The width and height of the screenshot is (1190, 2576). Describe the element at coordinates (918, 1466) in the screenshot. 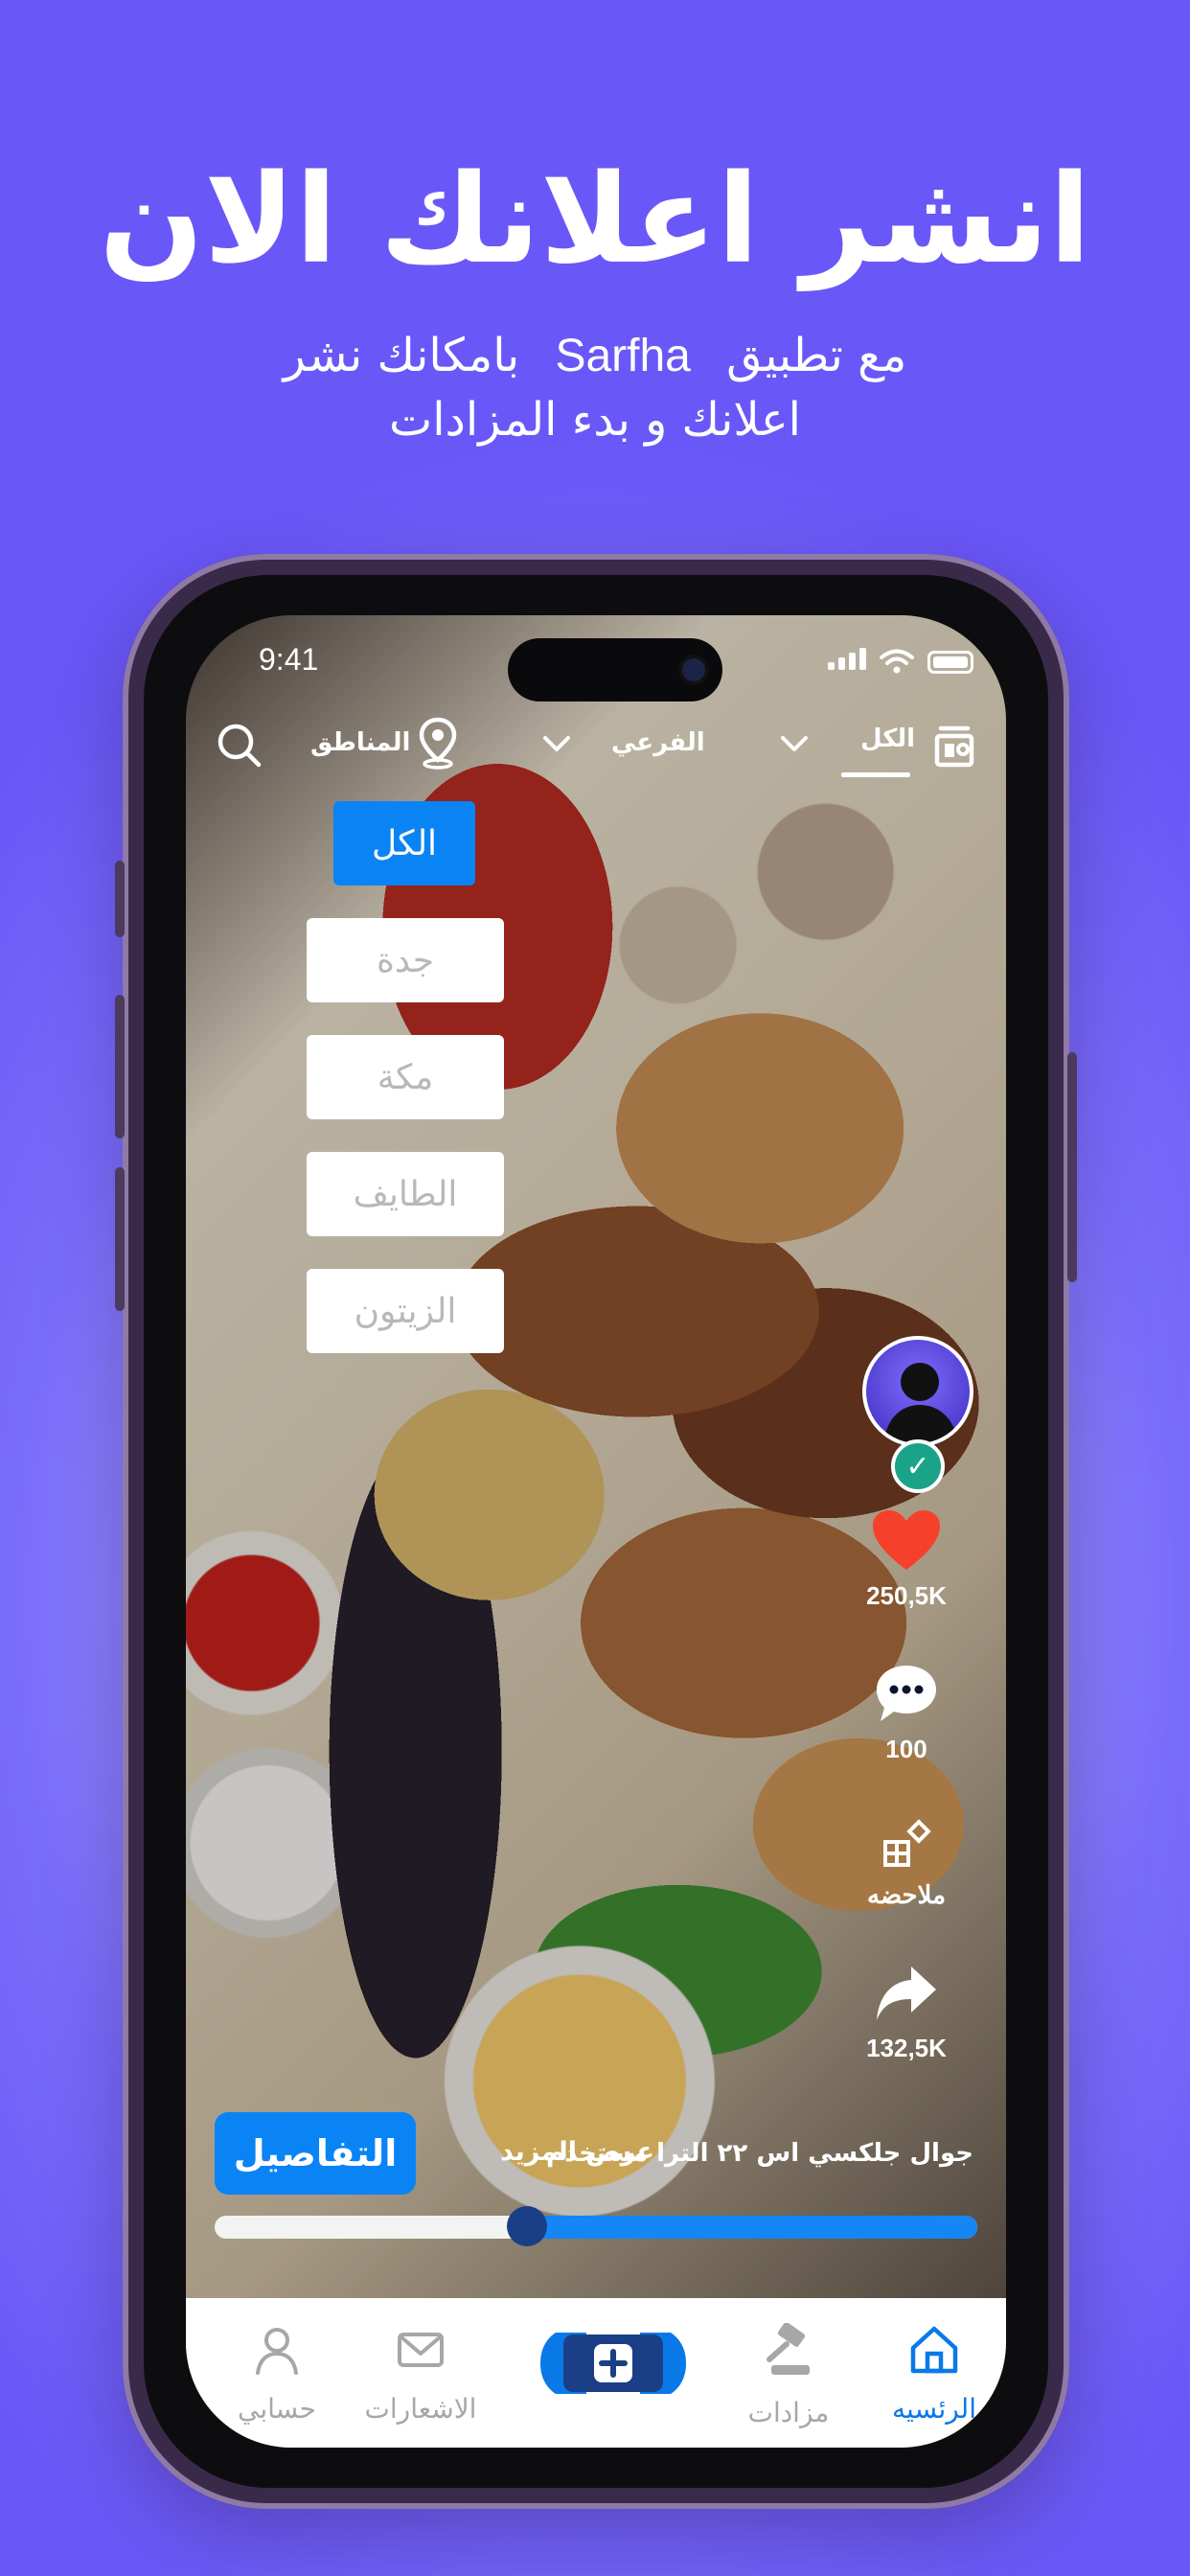

I see `verified-badge-icon: ✓` at that location.